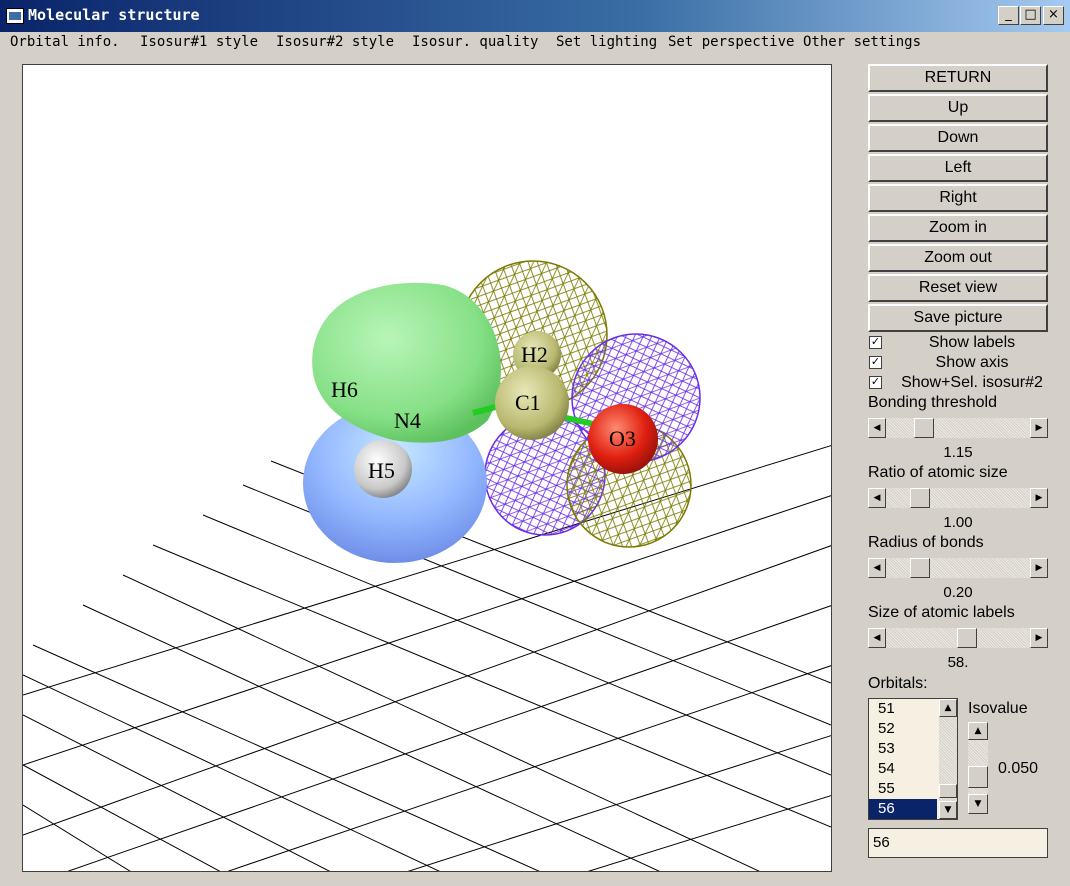 The image size is (1070, 886). Describe the element at coordinates (344, 389) in the screenshot. I see `atom-label-h6: H6` at that location.